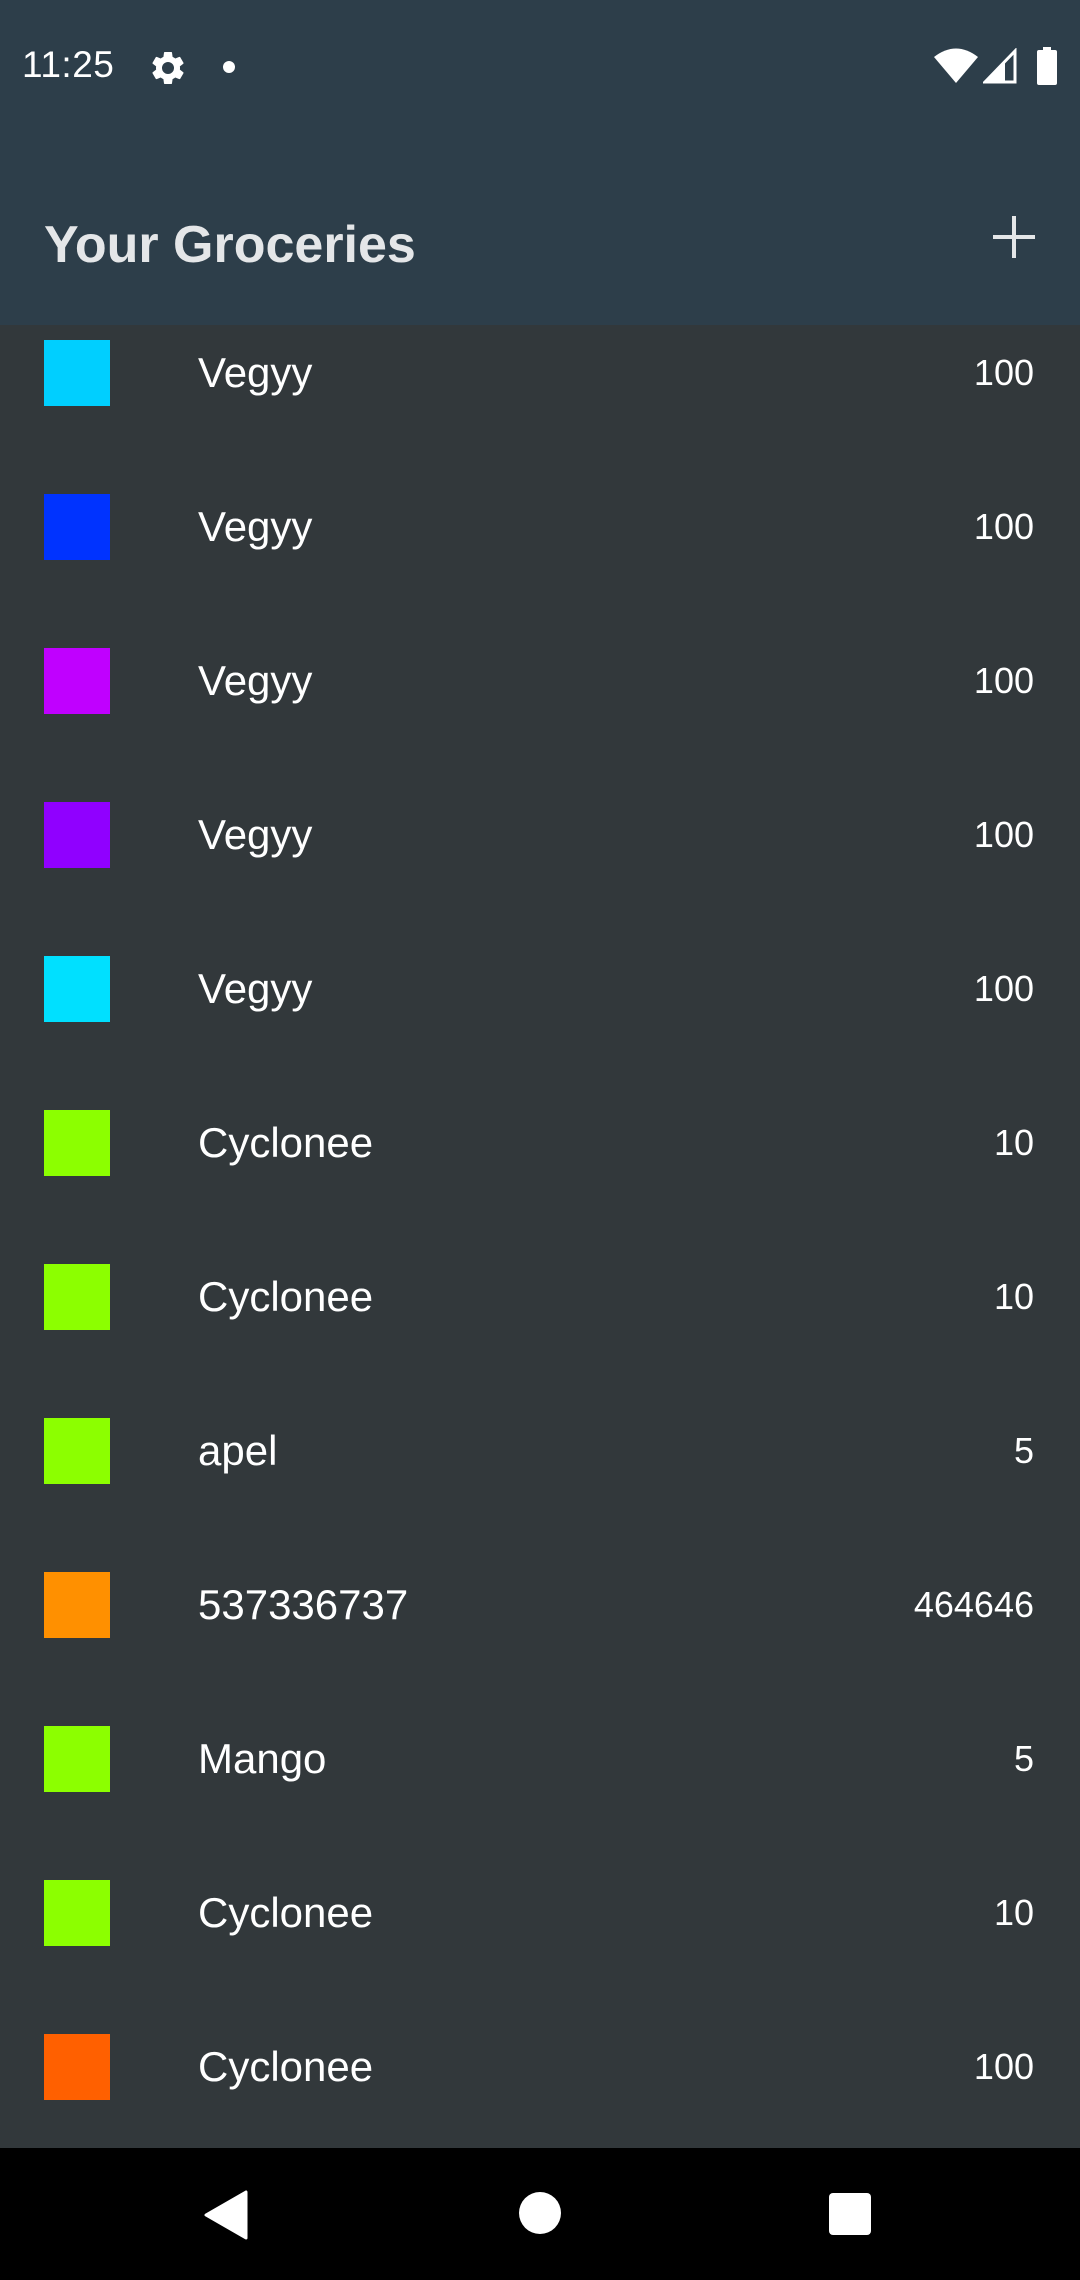 This screenshot has width=1080, height=2280. I want to click on item-name: Mango, so click(262, 1758).